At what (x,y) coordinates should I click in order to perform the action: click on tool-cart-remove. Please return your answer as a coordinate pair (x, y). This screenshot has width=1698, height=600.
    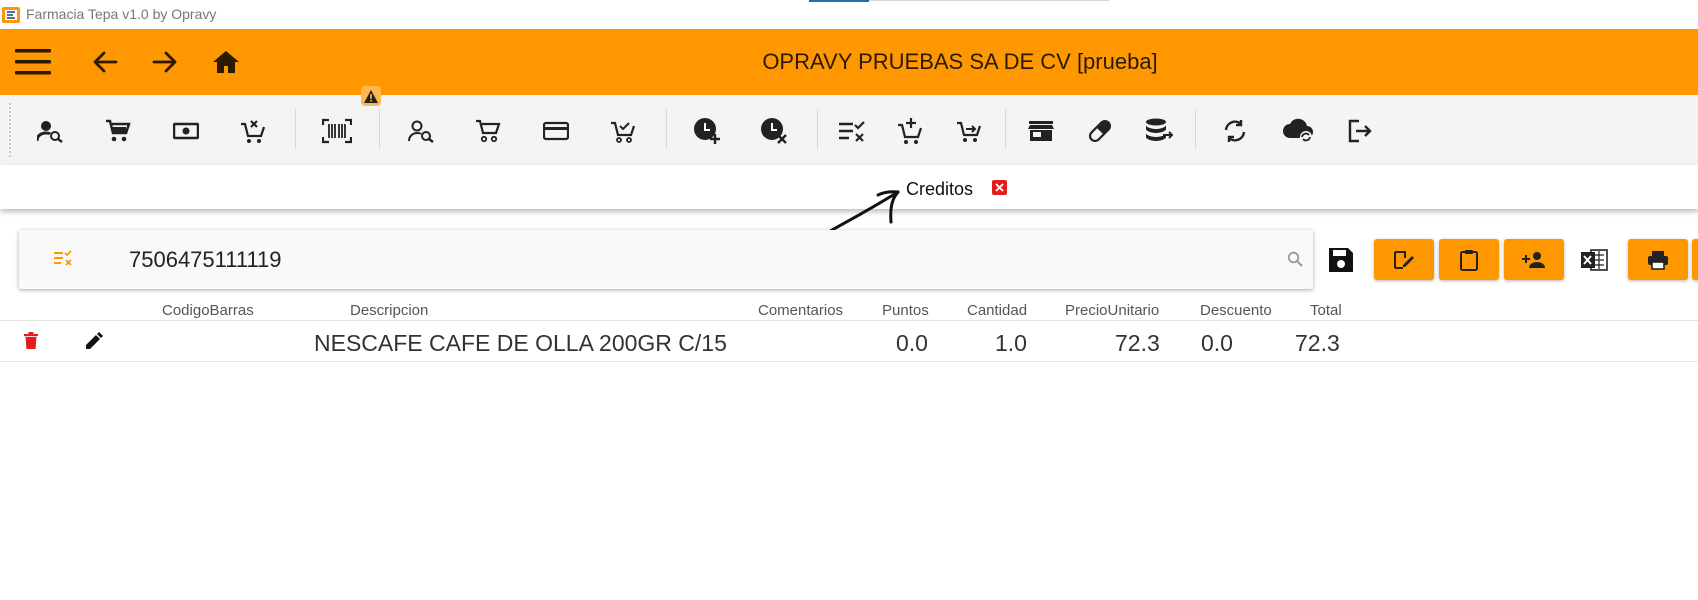
    Looking at the image, I should click on (253, 131).